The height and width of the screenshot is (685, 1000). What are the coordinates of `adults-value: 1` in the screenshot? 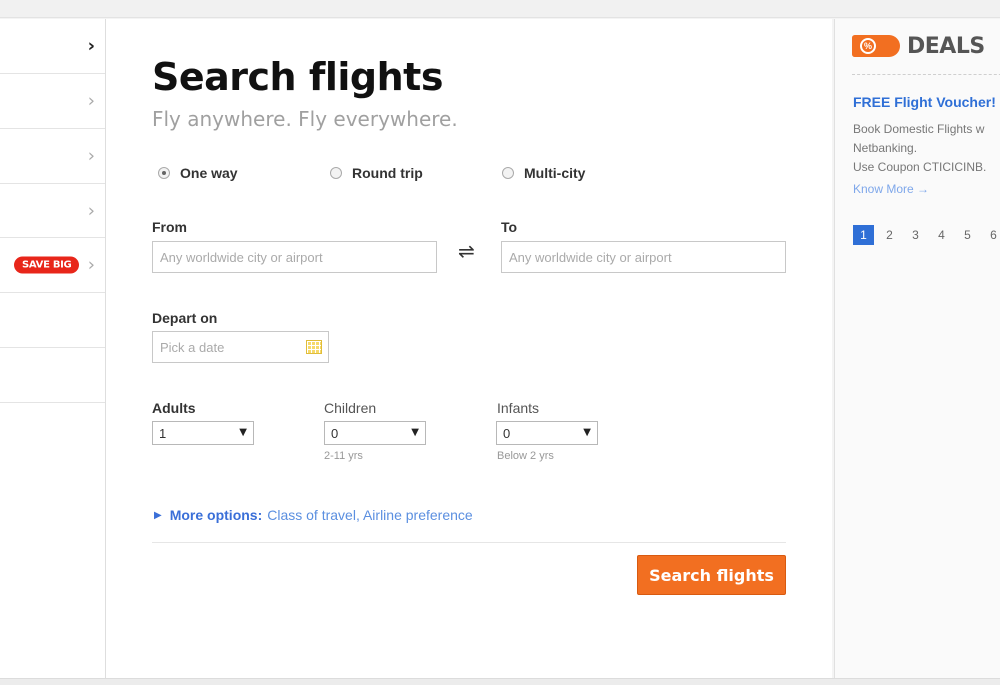 It's located at (163, 433).